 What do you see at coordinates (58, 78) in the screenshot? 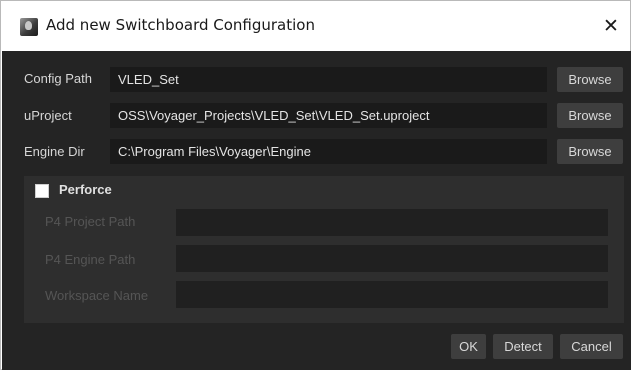
I see `config-path-label: Config Path` at bounding box center [58, 78].